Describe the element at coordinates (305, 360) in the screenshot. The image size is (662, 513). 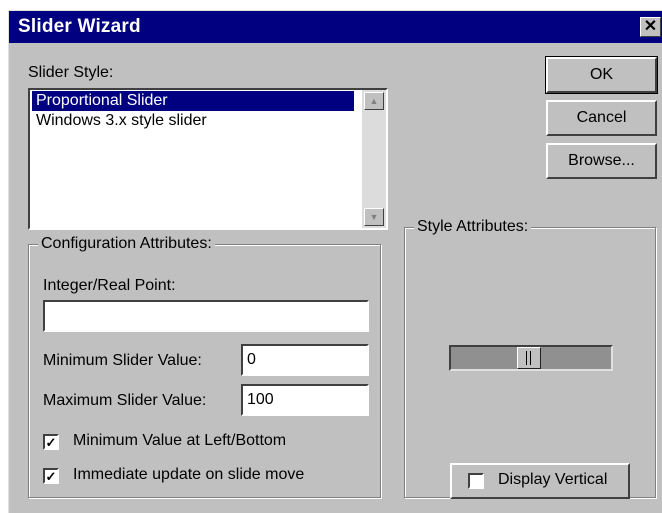
I see `min-slider-value-field` at that location.